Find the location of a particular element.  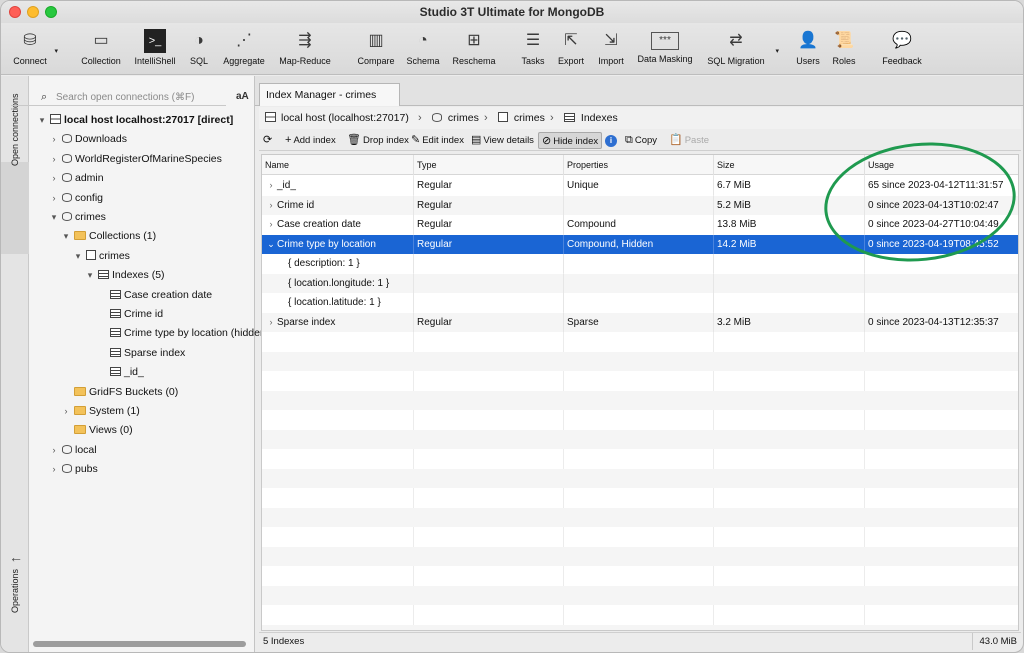

tree-item: › WorldRegisterOfMarineSpecies is located at coordinates (135, 159).